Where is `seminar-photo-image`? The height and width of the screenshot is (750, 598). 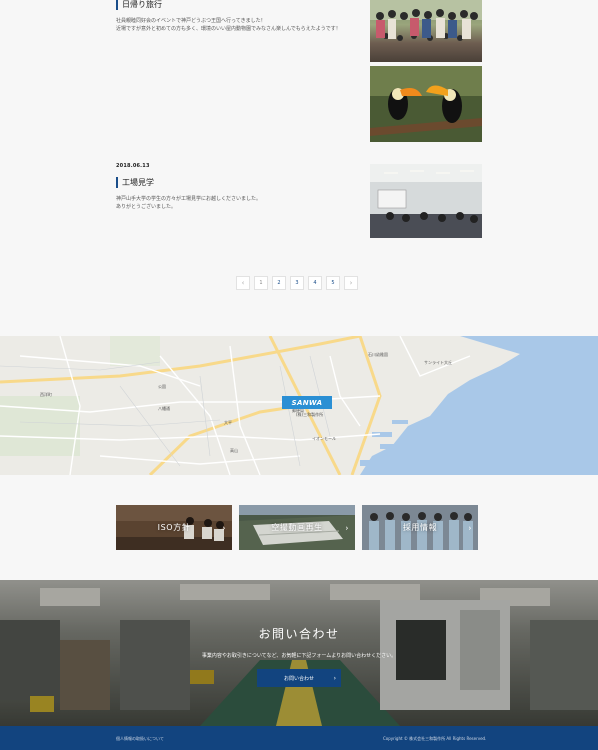
seminar-photo-image is located at coordinates (426, 201).